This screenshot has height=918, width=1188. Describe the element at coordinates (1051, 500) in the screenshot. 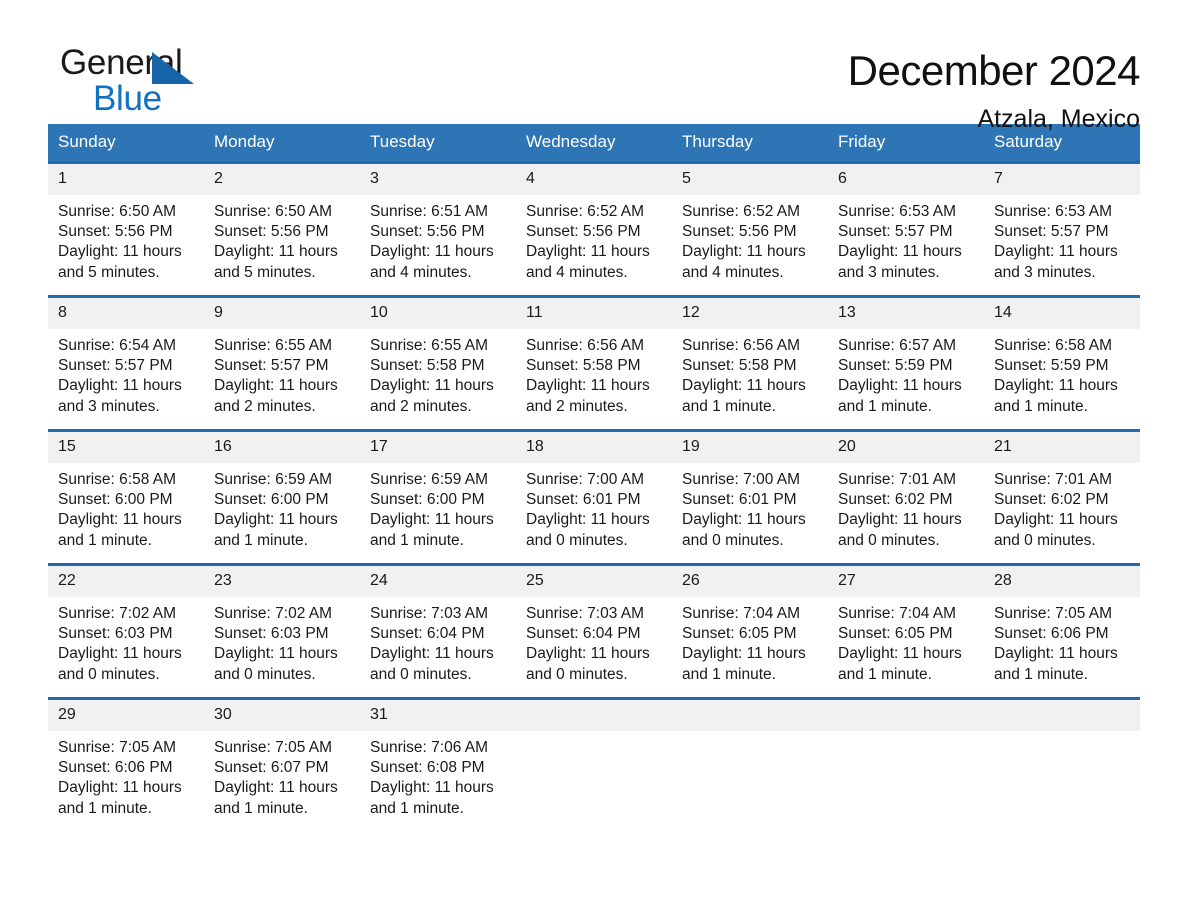

I see `sunset-text: Sunset: 6:02 PM` at that location.